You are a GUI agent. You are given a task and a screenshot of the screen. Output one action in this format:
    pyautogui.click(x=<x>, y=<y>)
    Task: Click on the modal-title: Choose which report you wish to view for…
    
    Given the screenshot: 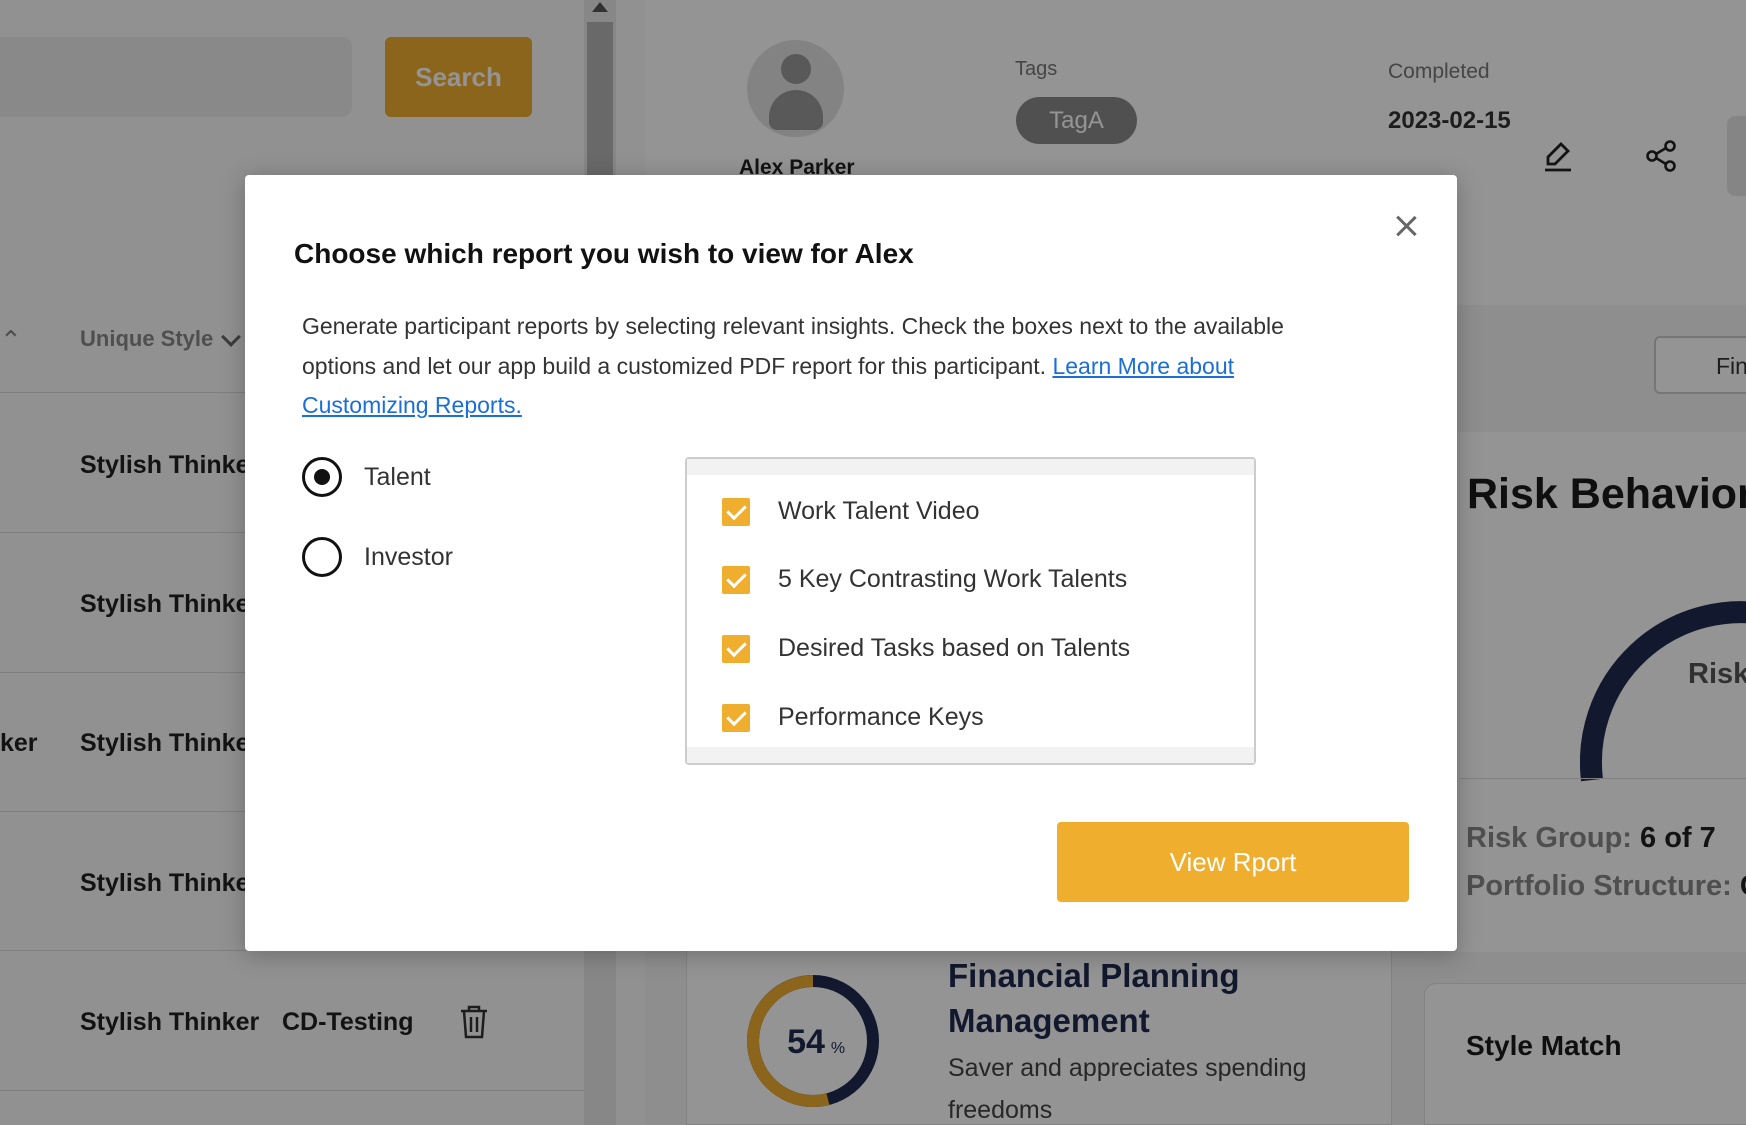 What is the action you would take?
    pyautogui.click(x=604, y=253)
    